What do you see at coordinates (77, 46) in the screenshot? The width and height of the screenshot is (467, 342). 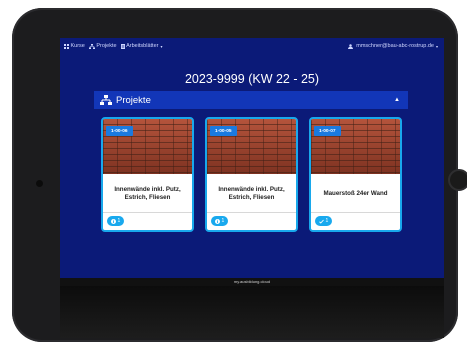 I see `nav-kurse-label: Kurse` at bounding box center [77, 46].